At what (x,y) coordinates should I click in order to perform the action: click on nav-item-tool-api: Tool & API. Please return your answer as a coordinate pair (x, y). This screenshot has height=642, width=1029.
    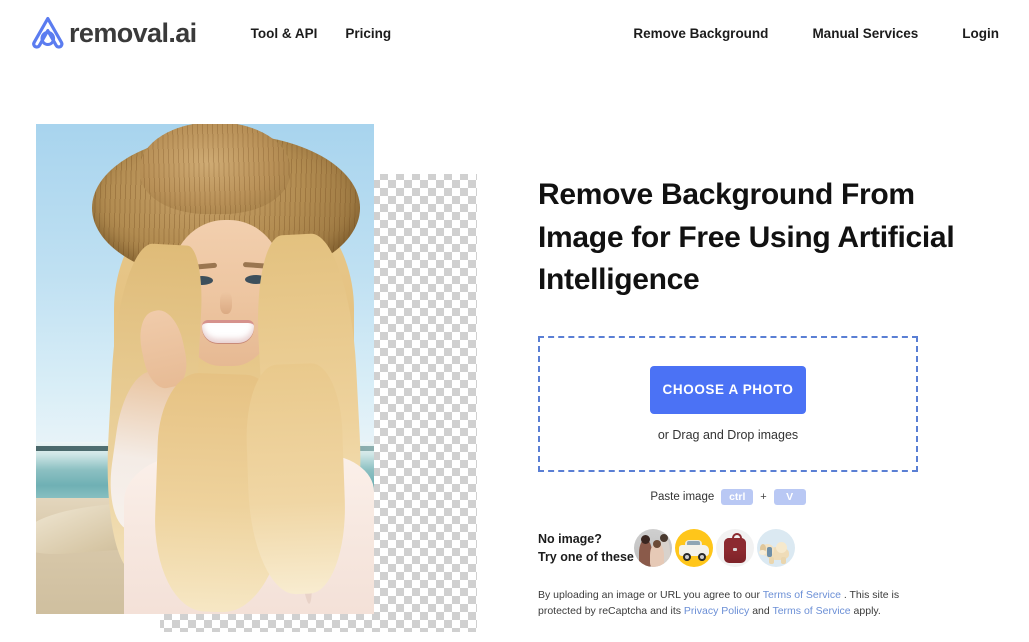
    Looking at the image, I should click on (284, 33).